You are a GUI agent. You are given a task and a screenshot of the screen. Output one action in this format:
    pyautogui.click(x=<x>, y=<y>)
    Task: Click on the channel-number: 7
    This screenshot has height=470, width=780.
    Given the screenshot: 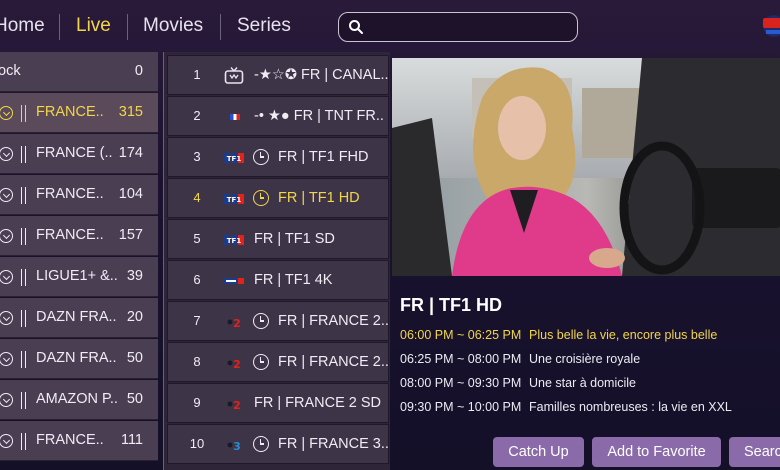 What is the action you would take?
    pyautogui.click(x=197, y=320)
    